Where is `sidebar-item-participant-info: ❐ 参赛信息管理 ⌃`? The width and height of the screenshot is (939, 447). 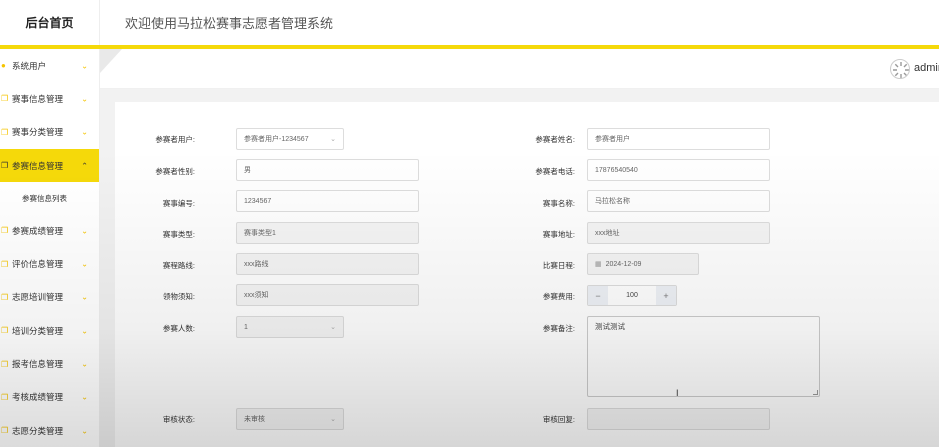
sidebar-item-participant-info: ❐ 参赛信息管理 ⌃ is located at coordinates (49, 165).